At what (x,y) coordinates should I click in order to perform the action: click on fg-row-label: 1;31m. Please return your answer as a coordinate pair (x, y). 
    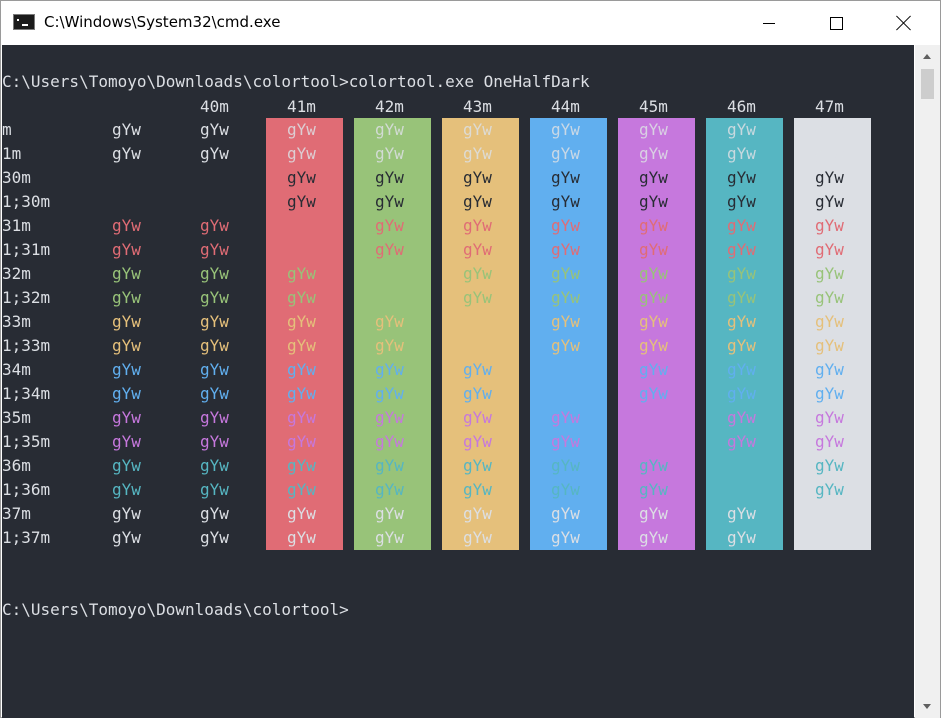
    Looking at the image, I should click on (26, 249).